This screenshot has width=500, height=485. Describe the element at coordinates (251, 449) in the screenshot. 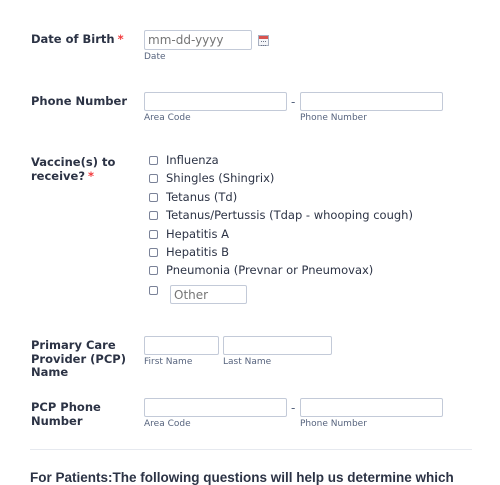

I see `section-divider` at that location.